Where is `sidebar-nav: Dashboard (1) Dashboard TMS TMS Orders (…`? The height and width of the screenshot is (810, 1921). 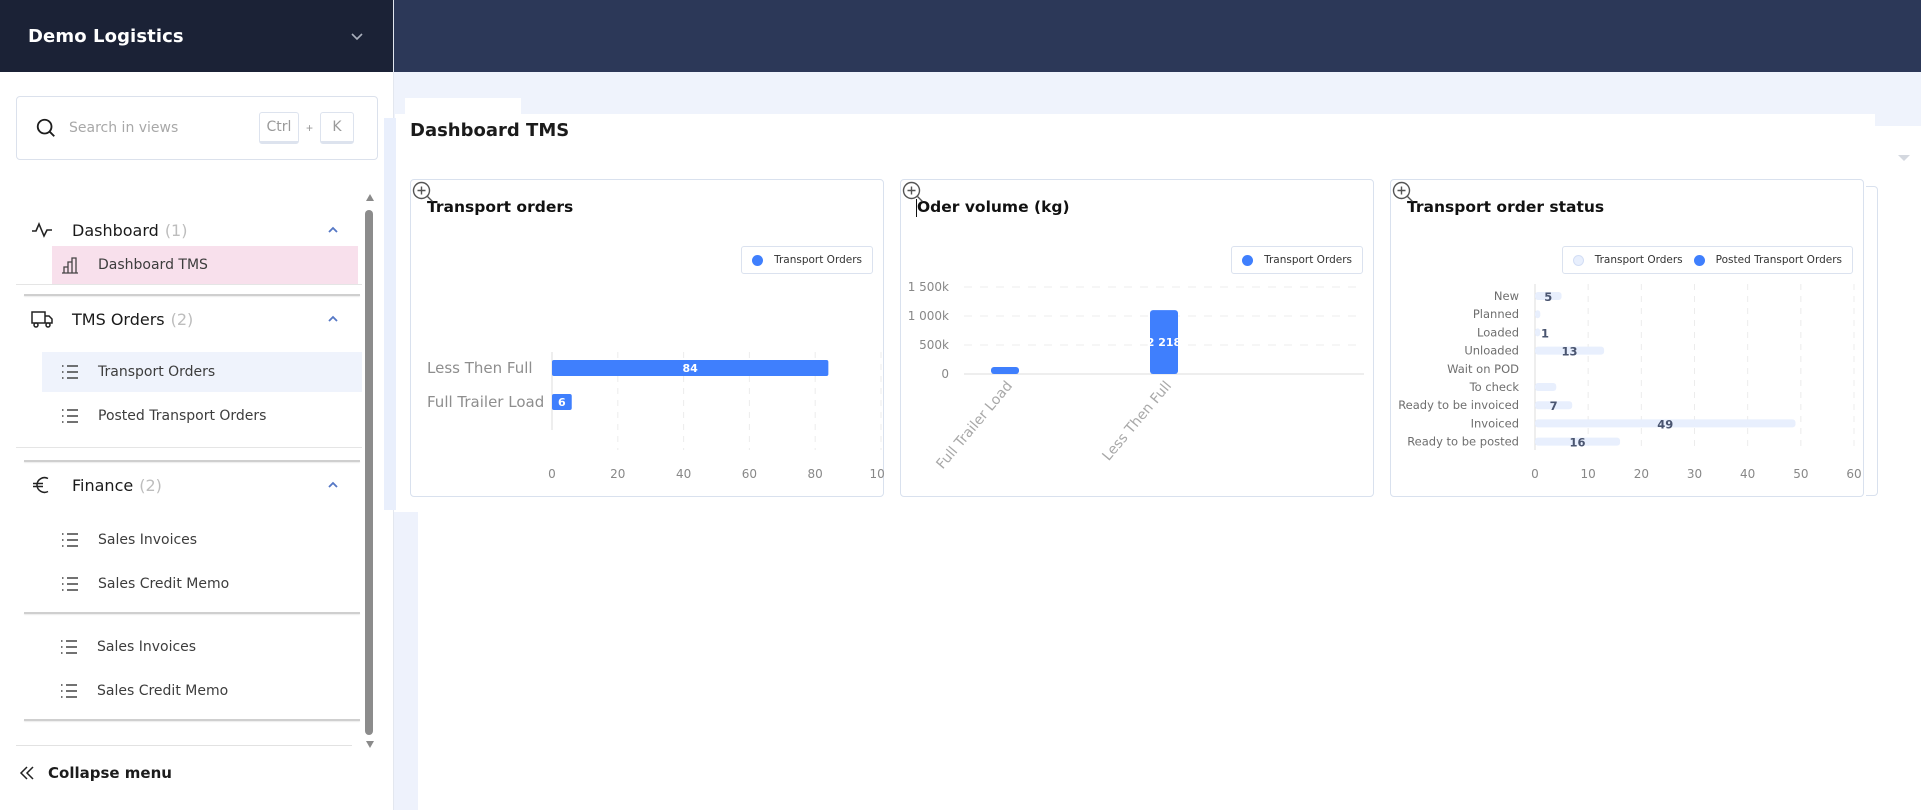
sidebar-nav: Dashboard (1) Dashboard TMS TMS Orders (… is located at coordinates (197, 472).